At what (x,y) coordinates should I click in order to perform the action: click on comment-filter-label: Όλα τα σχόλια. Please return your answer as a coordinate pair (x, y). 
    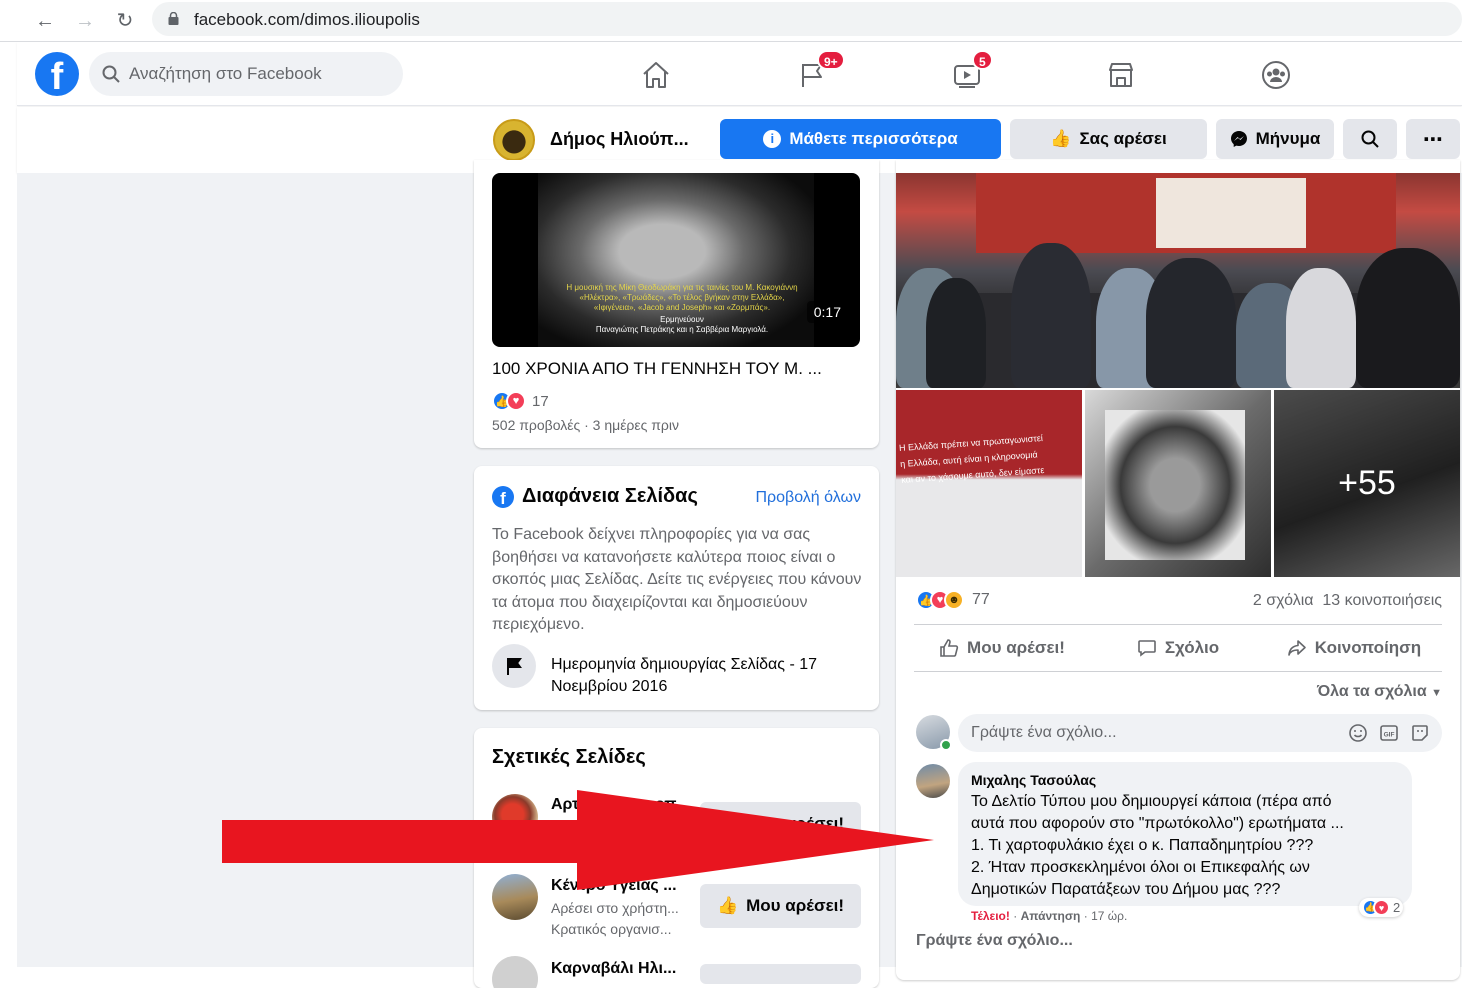
    Looking at the image, I should click on (1371, 691).